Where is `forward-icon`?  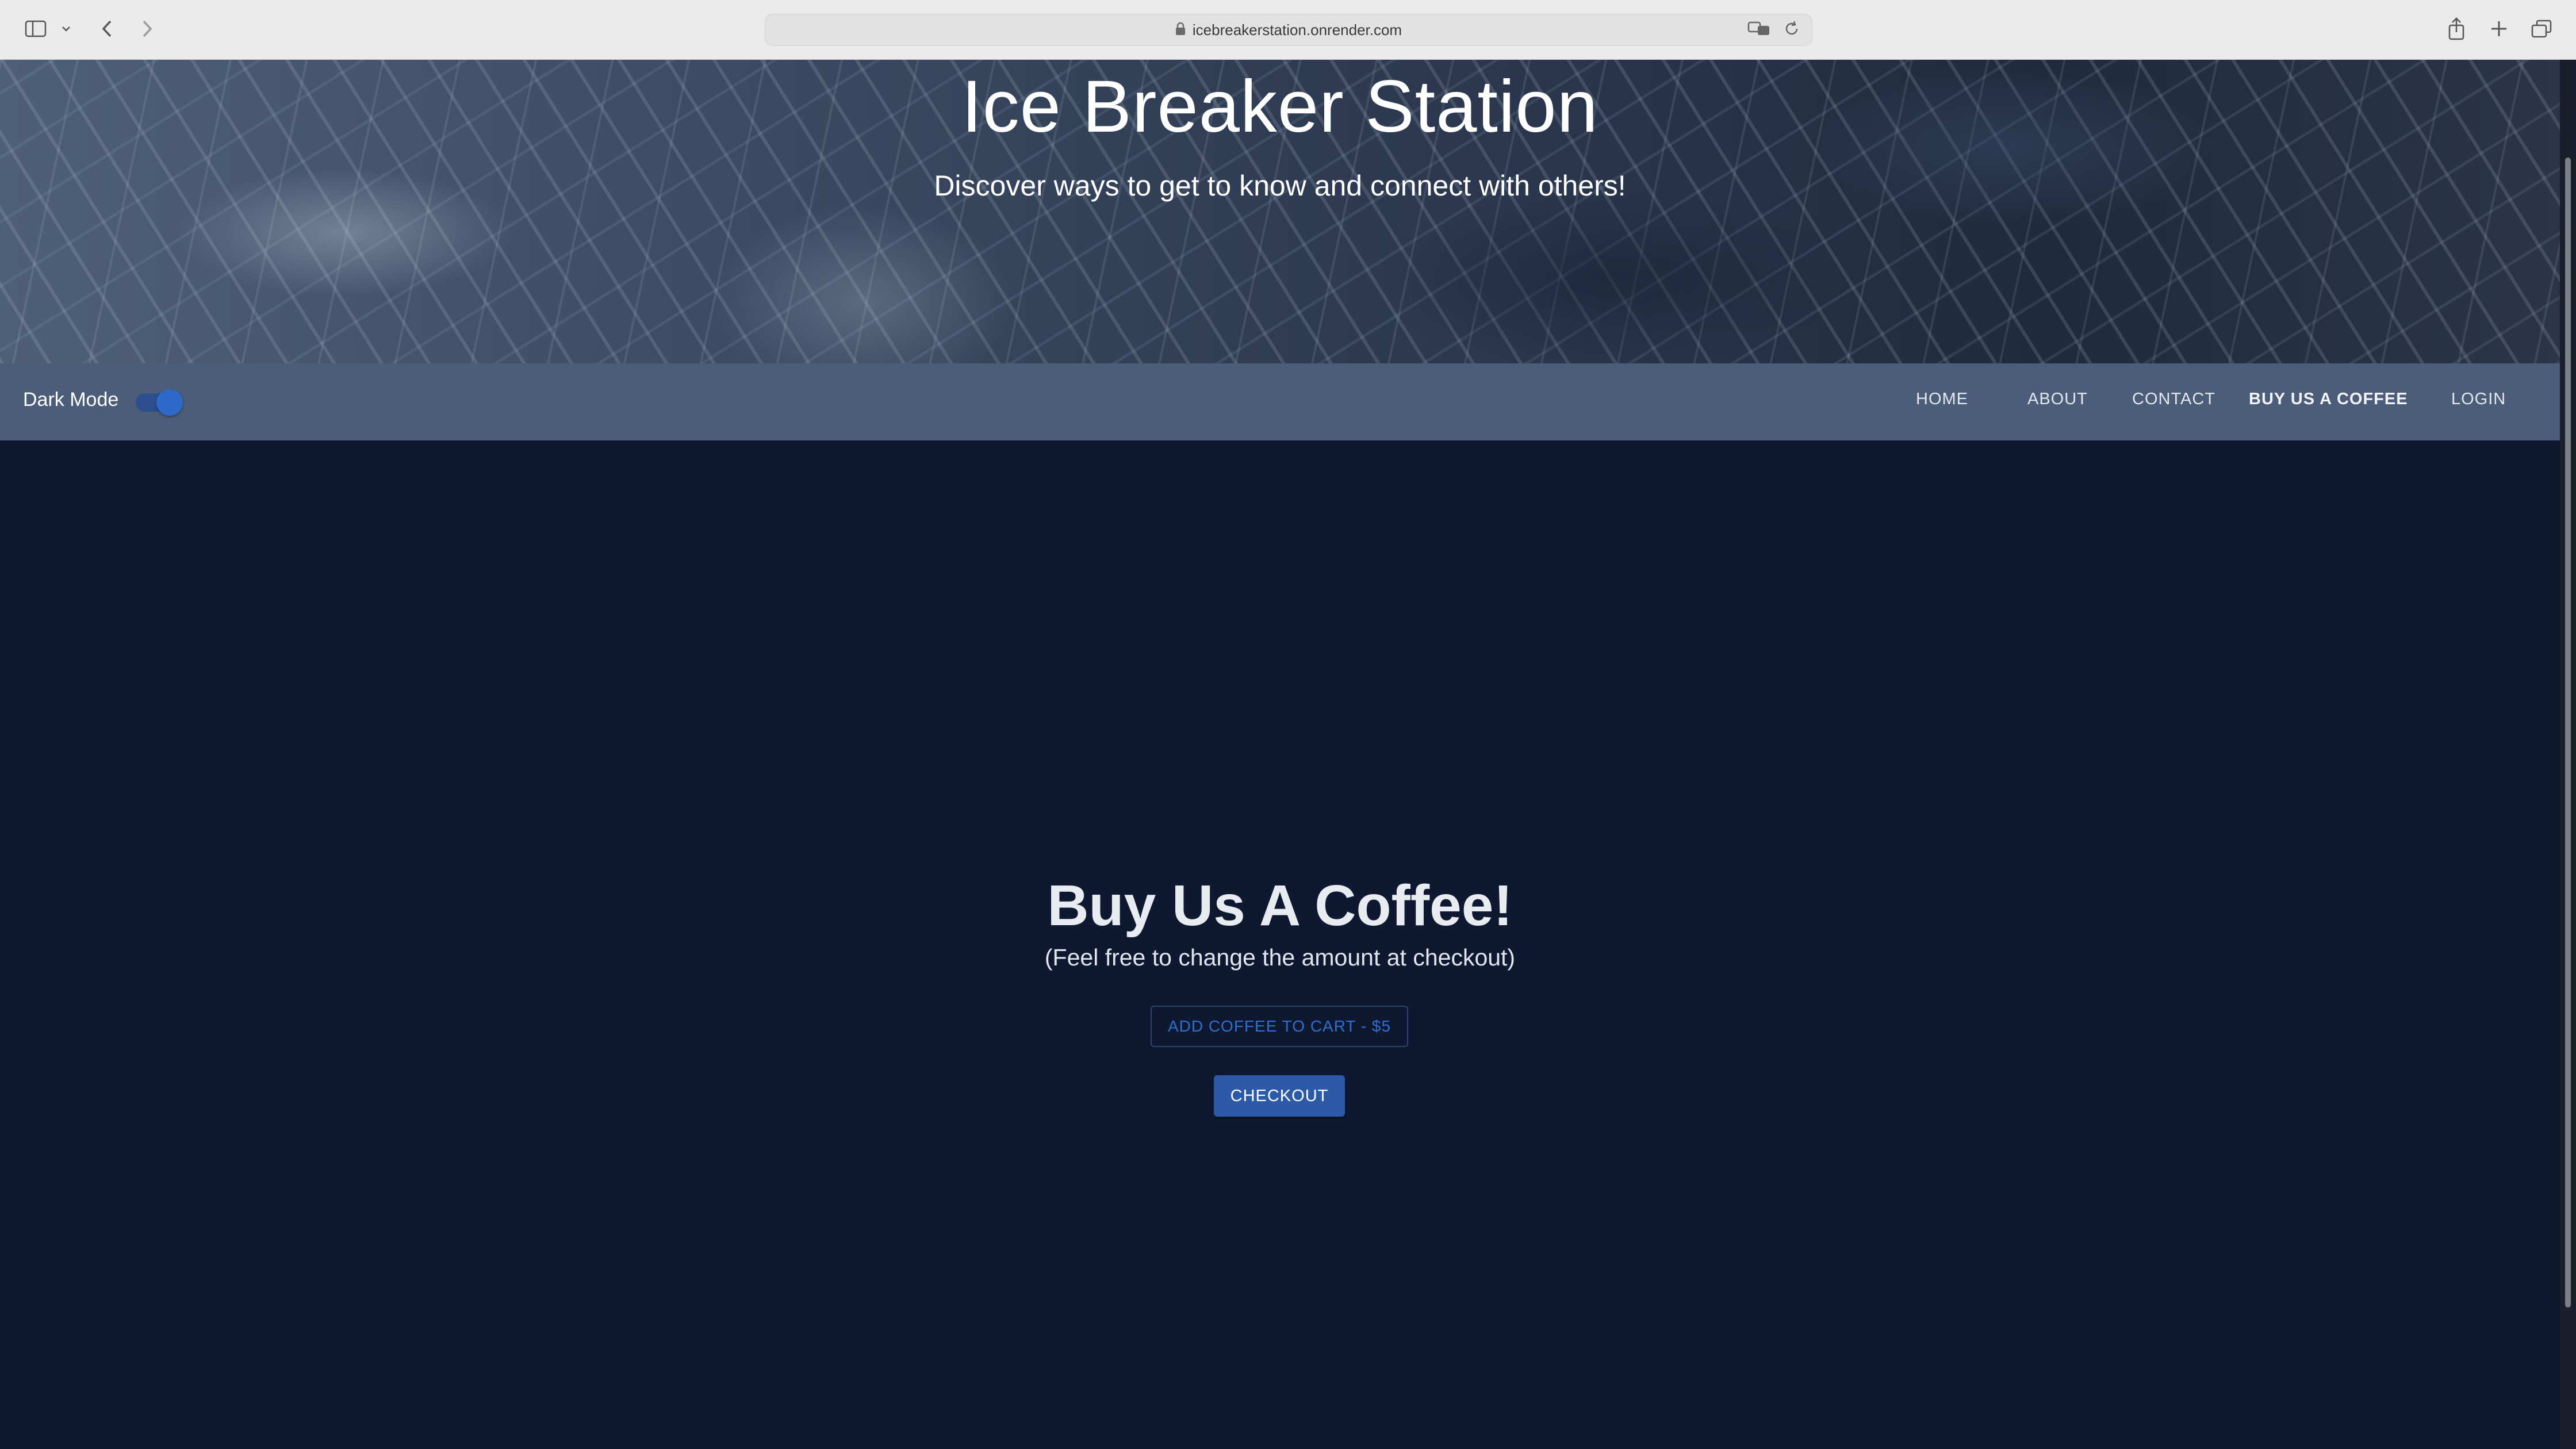 forward-icon is located at coordinates (147, 29).